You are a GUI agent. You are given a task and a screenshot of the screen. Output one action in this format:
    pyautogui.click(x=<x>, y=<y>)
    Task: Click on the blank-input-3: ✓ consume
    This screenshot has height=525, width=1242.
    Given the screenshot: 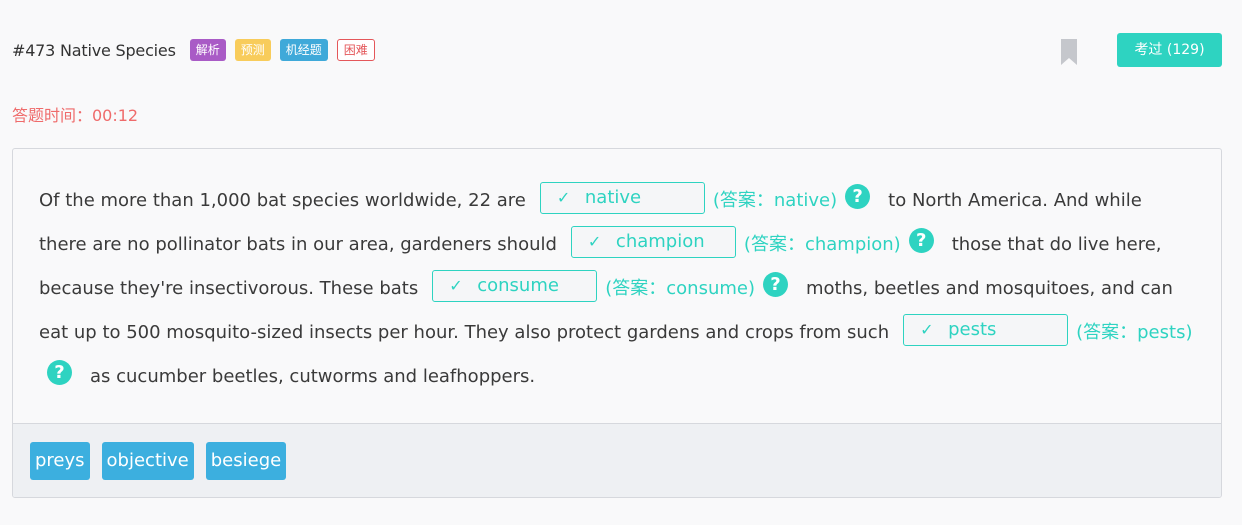 What is the action you would take?
    pyautogui.click(x=515, y=286)
    